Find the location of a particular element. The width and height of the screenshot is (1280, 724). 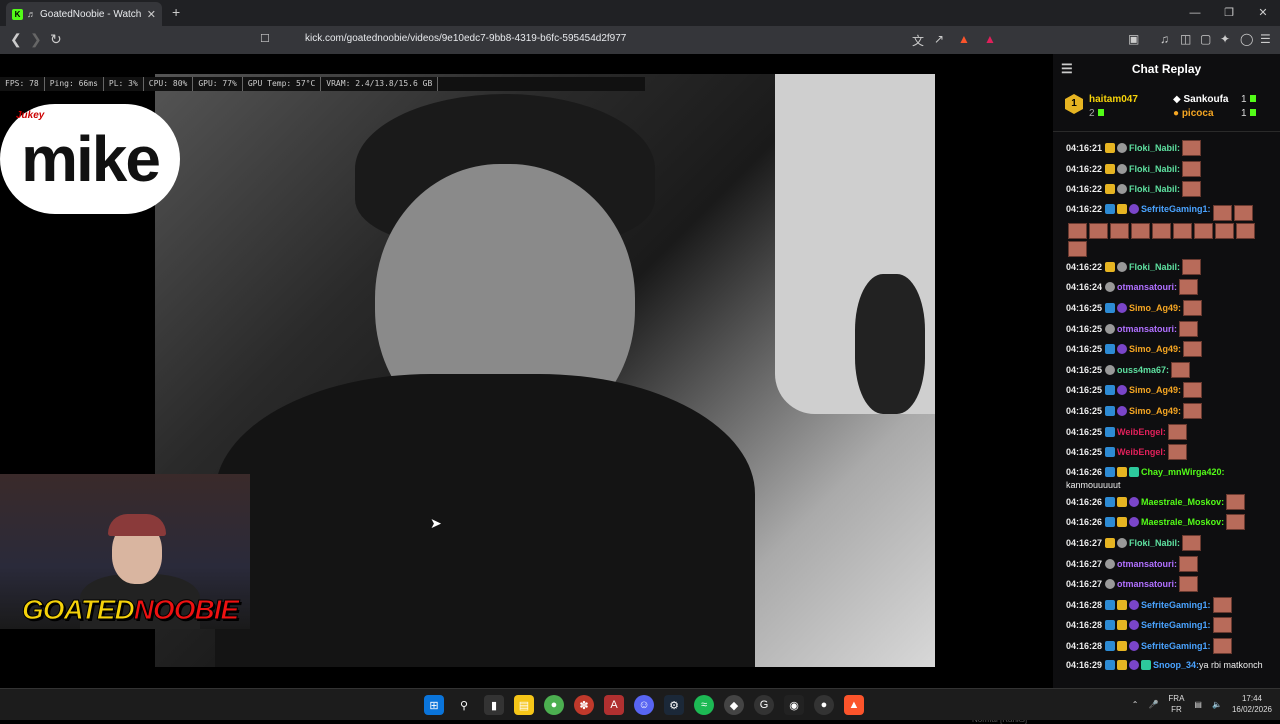

app-icon-2: ◆ is located at coordinates (734, 705).